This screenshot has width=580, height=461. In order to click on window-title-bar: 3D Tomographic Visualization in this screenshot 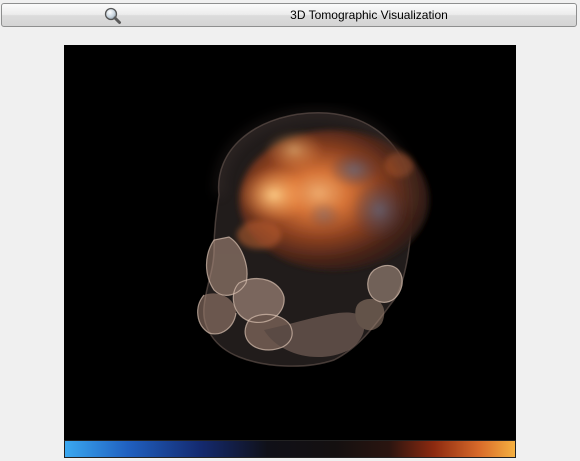, I will do `click(289, 15)`.